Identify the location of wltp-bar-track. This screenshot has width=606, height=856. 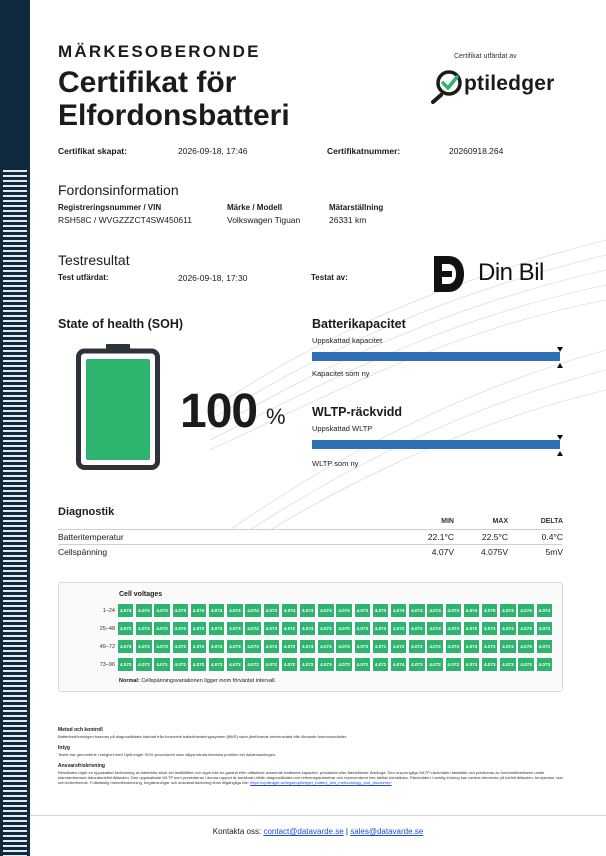
(437, 445).